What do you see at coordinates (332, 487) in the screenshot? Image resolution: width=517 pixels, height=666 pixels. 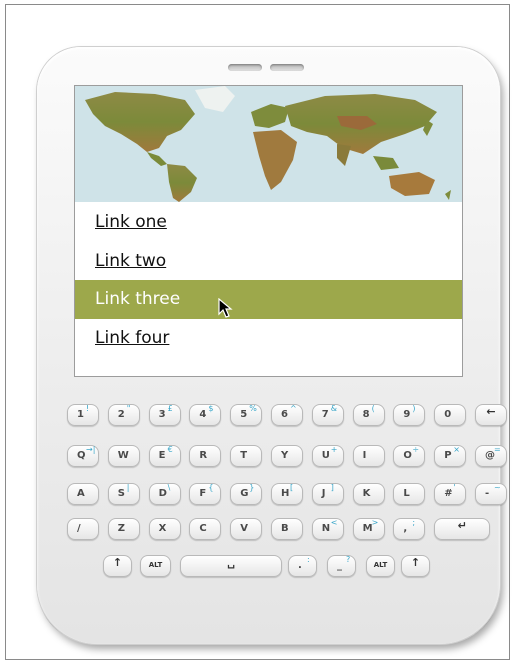 I see `key-alt-char: ]` at bounding box center [332, 487].